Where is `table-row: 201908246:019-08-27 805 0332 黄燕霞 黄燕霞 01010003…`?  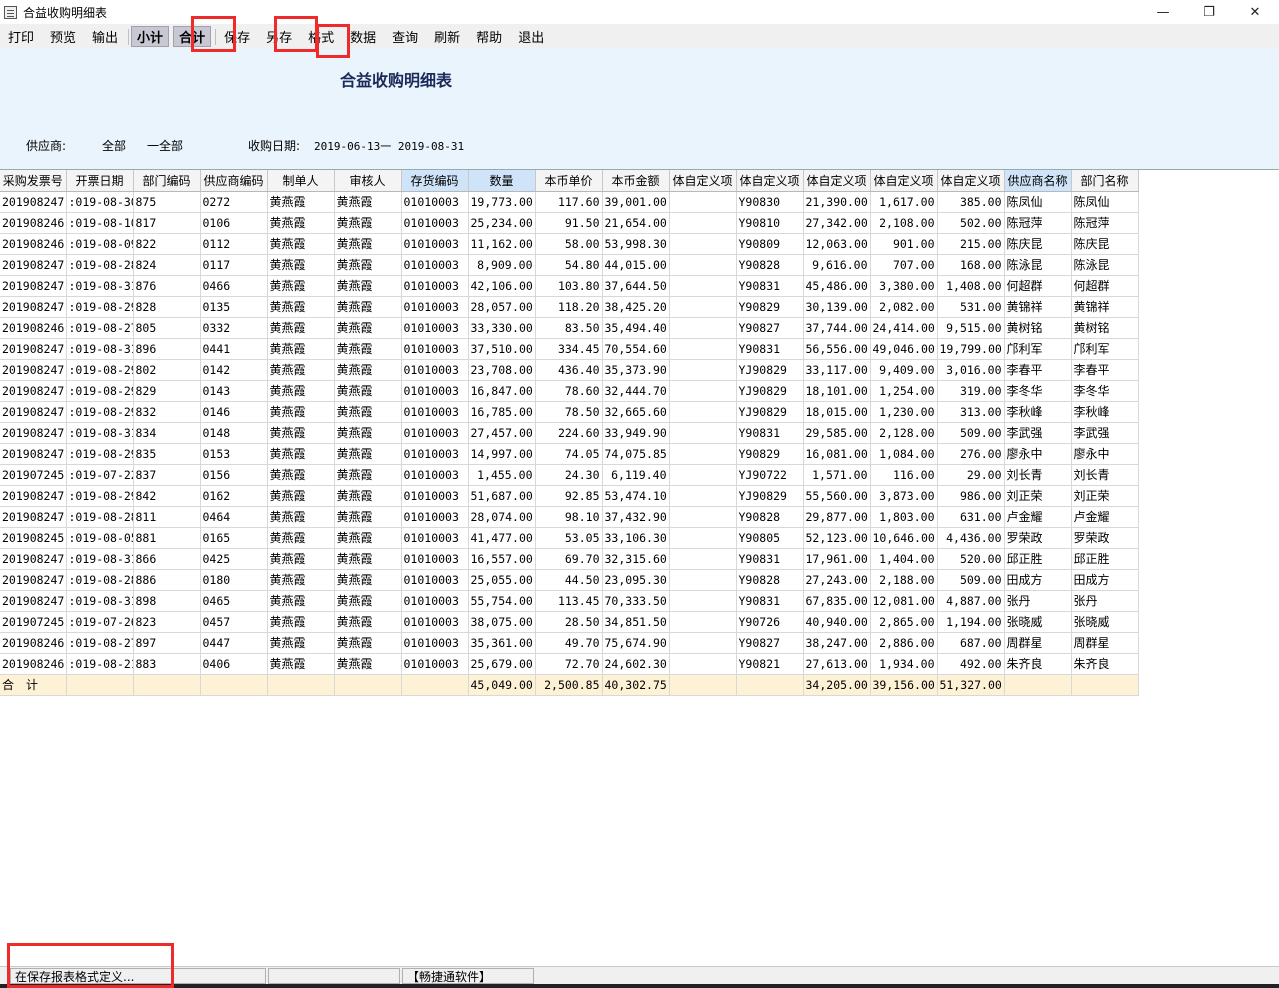 table-row: 201908246:019-08-27 805 0332 黄燕霞 黄燕霞 01010003… is located at coordinates (569, 328).